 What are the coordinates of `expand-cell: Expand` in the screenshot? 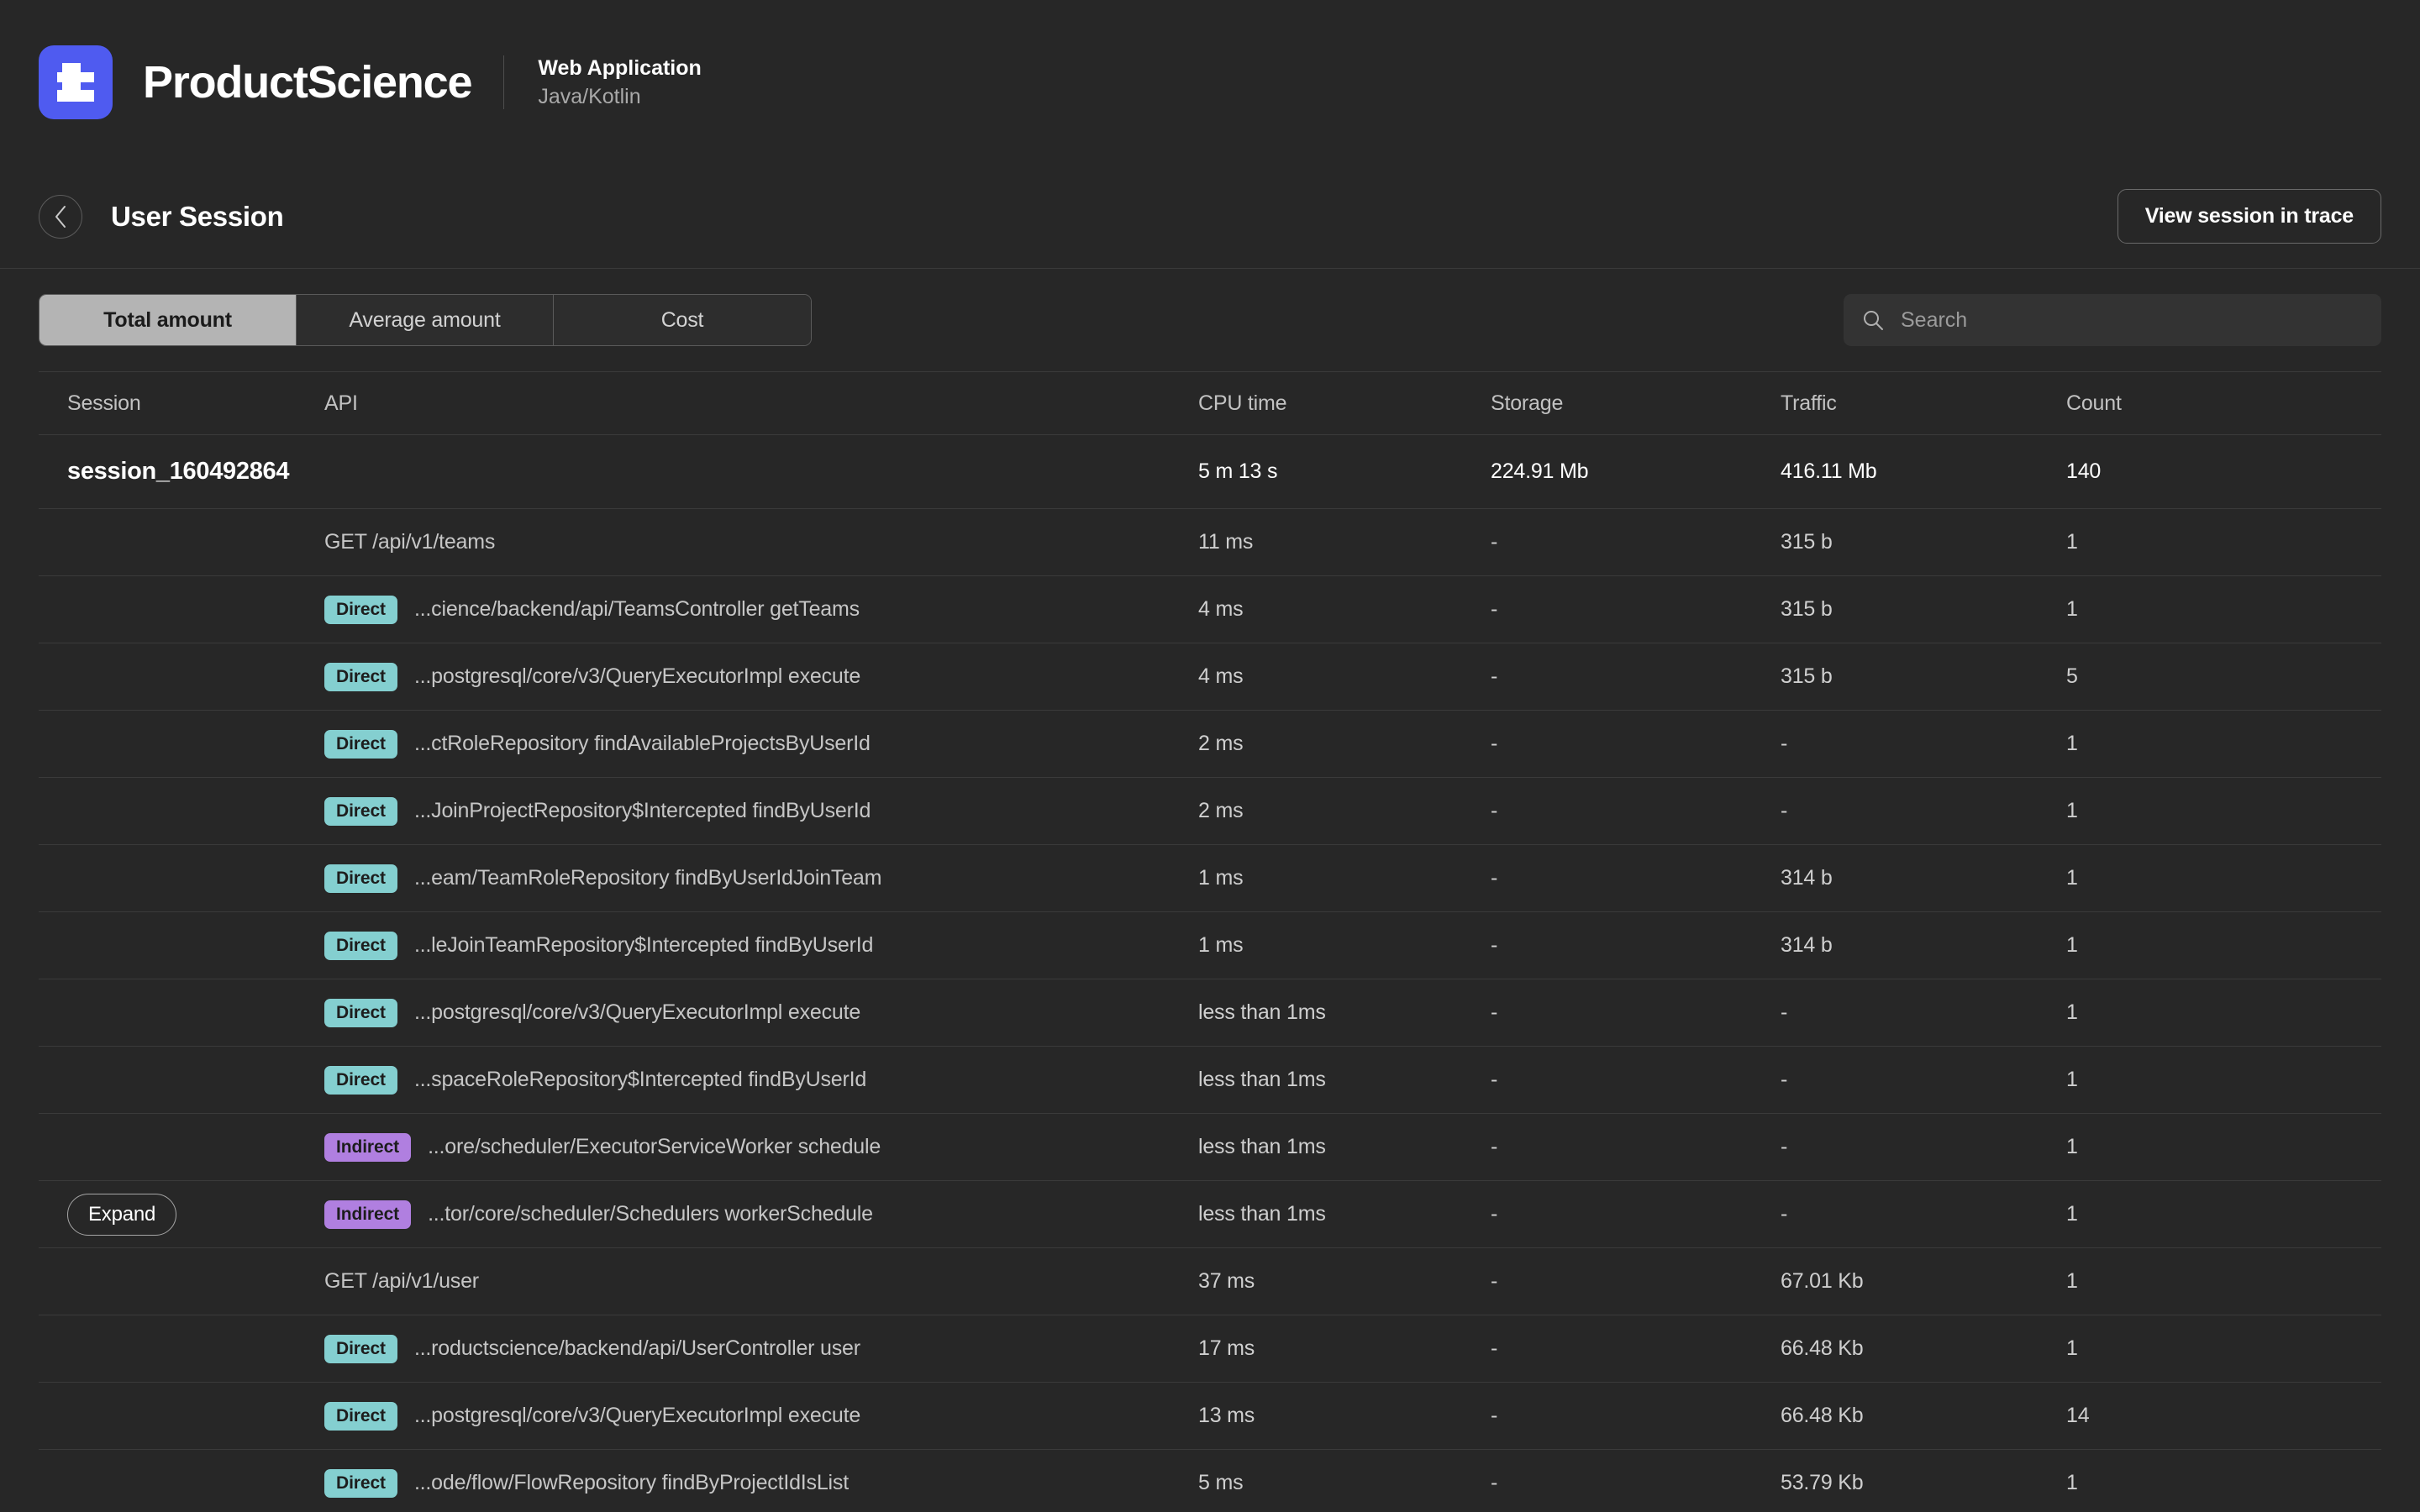 It's located at (181, 1214).